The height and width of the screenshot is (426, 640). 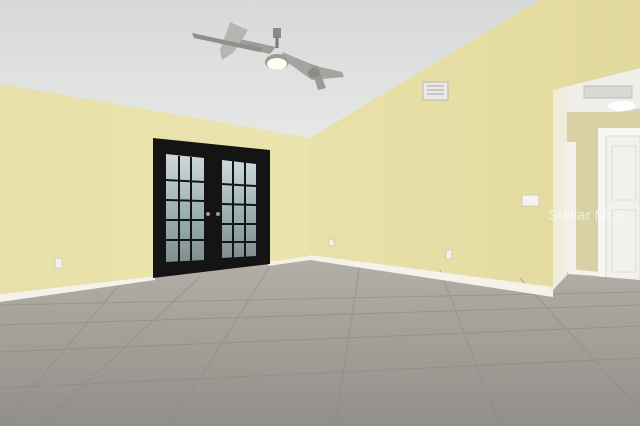 What do you see at coordinates (239, 209) in the screenshot?
I see `door-glass-right` at bounding box center [239, 209].